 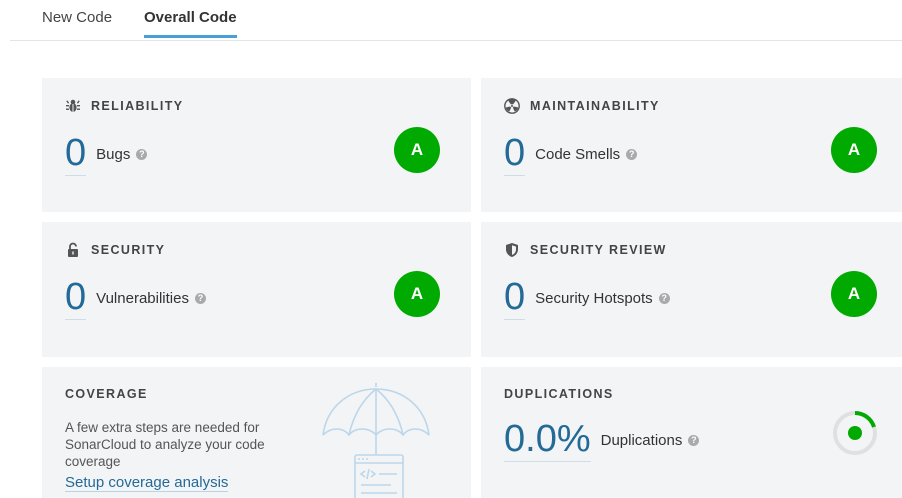 I want to click on radiation-icon, so click(x=512, y=106).